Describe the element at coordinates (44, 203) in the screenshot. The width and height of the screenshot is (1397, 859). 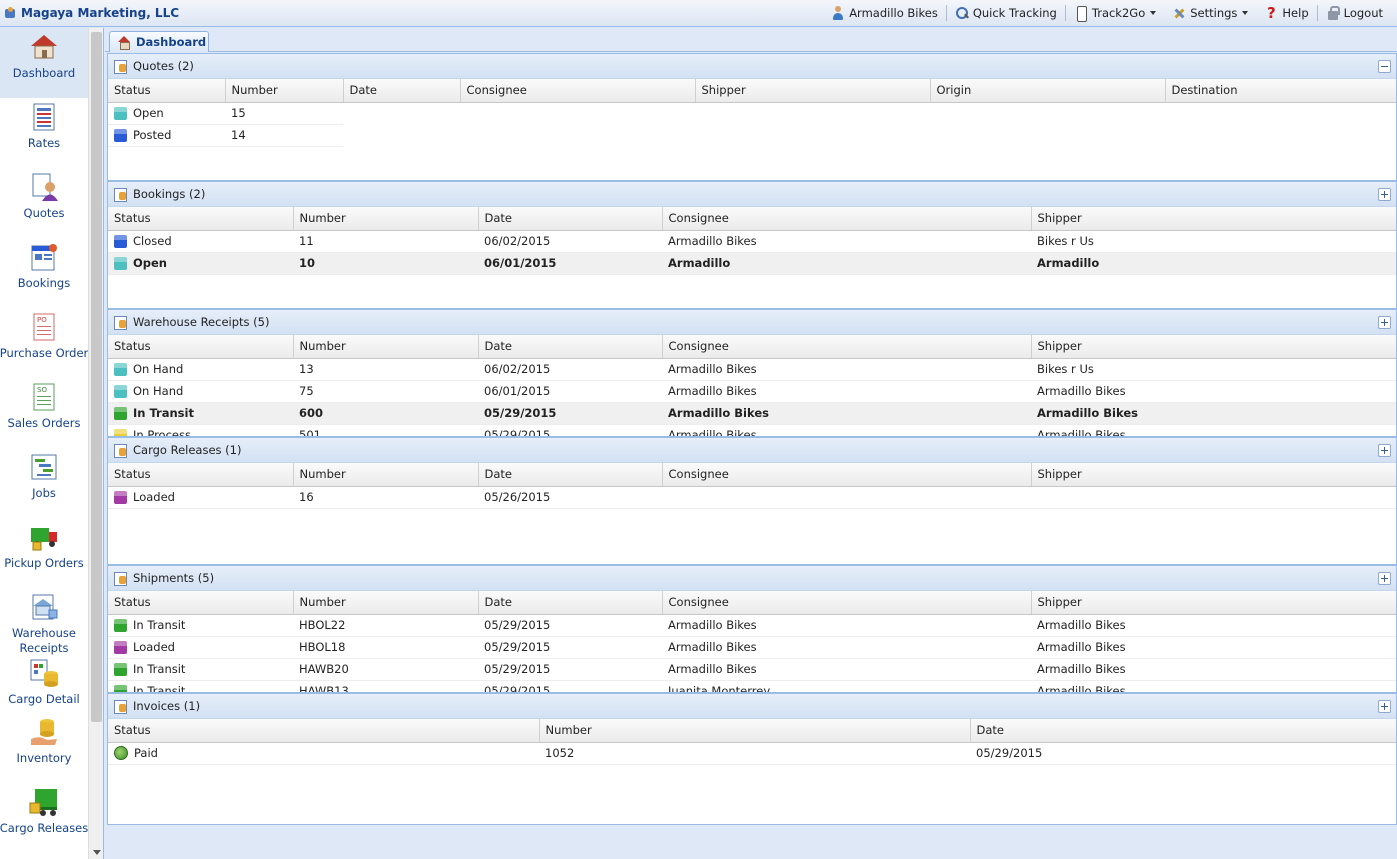
I see `sidebar-item-quotes: Quotes` at that location.